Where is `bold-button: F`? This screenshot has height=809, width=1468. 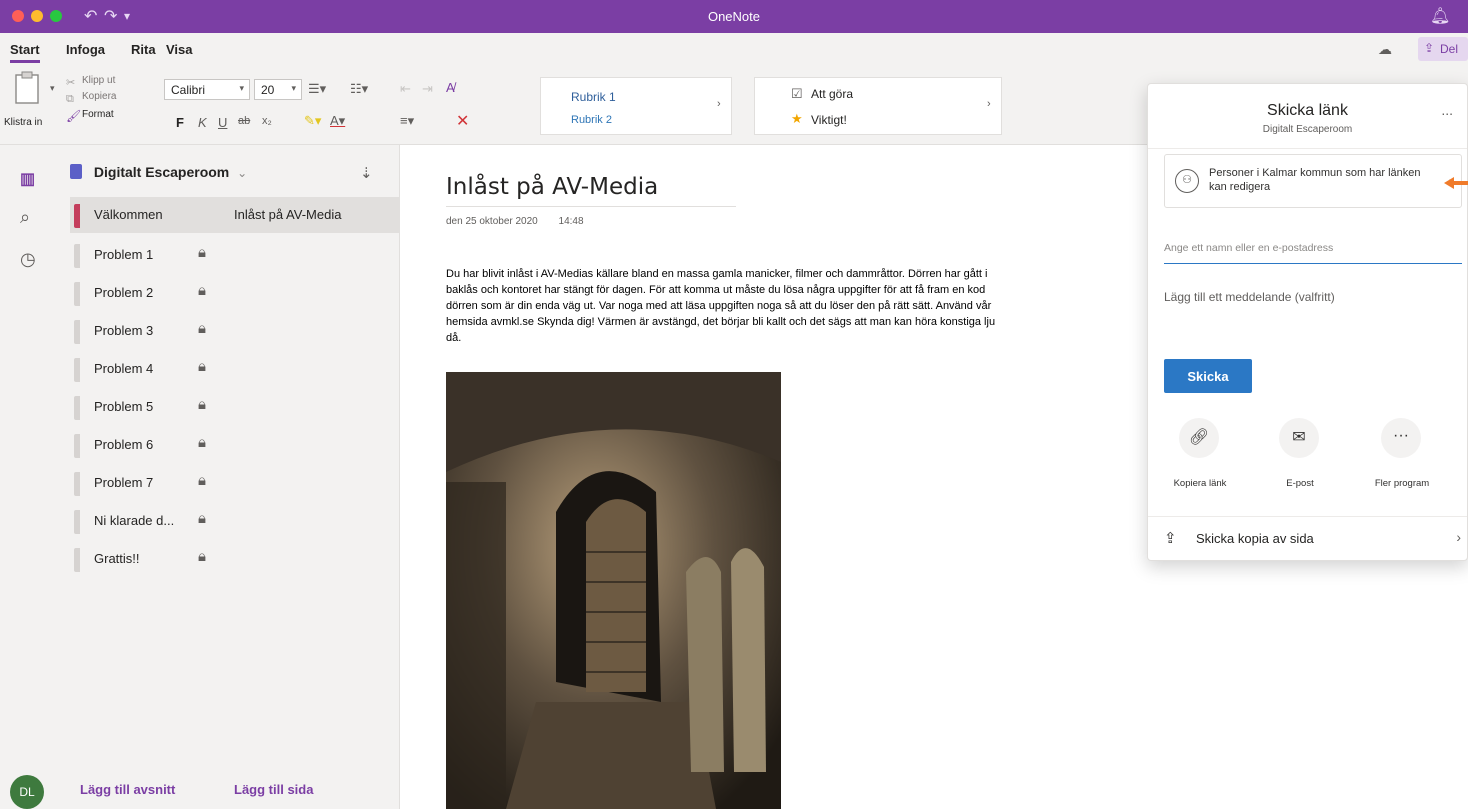
bold-button: F is located at coordinates (180, 122).